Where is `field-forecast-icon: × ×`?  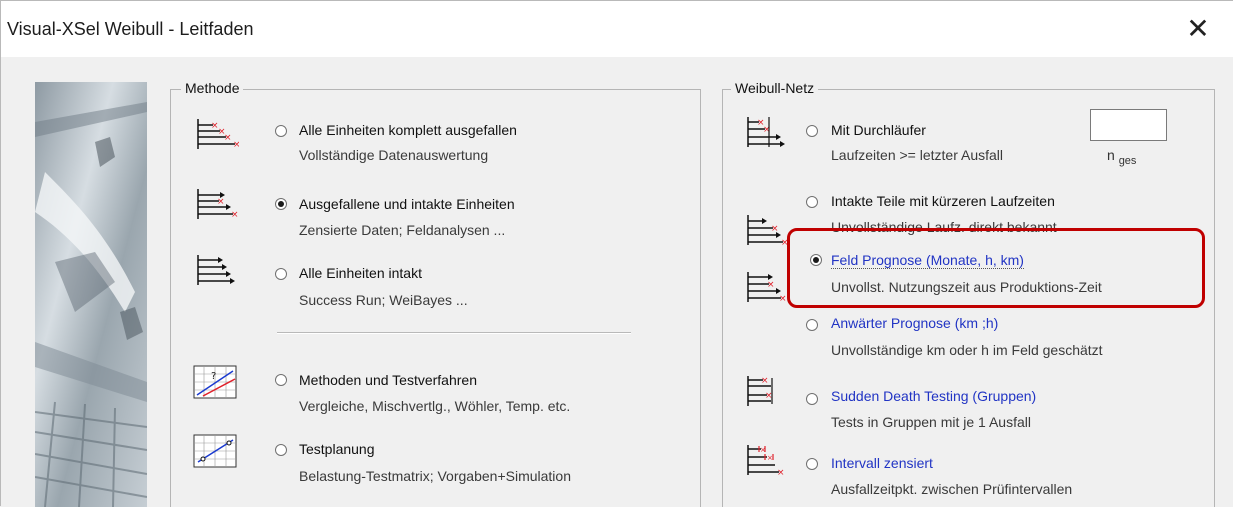
field-forecast-icon: × × is located at coordinates (767, 287).